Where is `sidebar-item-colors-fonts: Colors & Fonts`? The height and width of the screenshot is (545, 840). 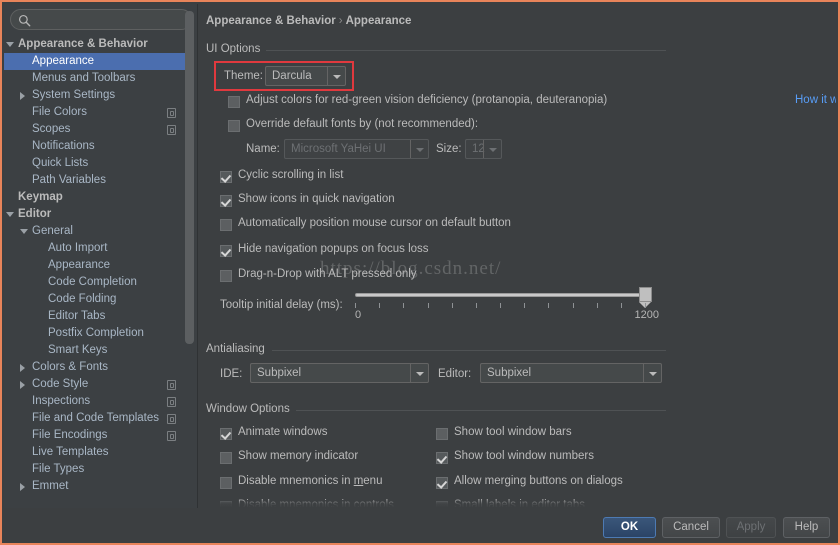 sidebar-item-colors-fonts: Colors & Fonts is located at coordinates (95, 367).